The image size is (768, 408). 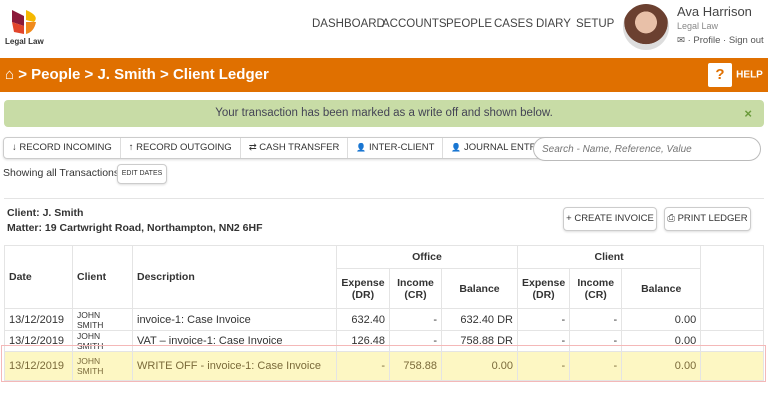 I want to click on help-button: ? HELP, so click(x=735, y=75).